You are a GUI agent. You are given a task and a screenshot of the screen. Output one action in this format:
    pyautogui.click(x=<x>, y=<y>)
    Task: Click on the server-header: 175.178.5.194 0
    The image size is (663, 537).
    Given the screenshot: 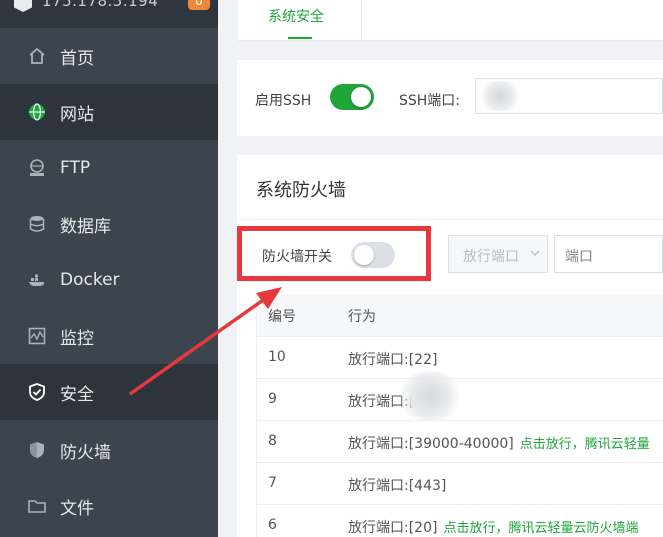 What is the action you would take?
    pyautogui.click(x=109, y=14)
    